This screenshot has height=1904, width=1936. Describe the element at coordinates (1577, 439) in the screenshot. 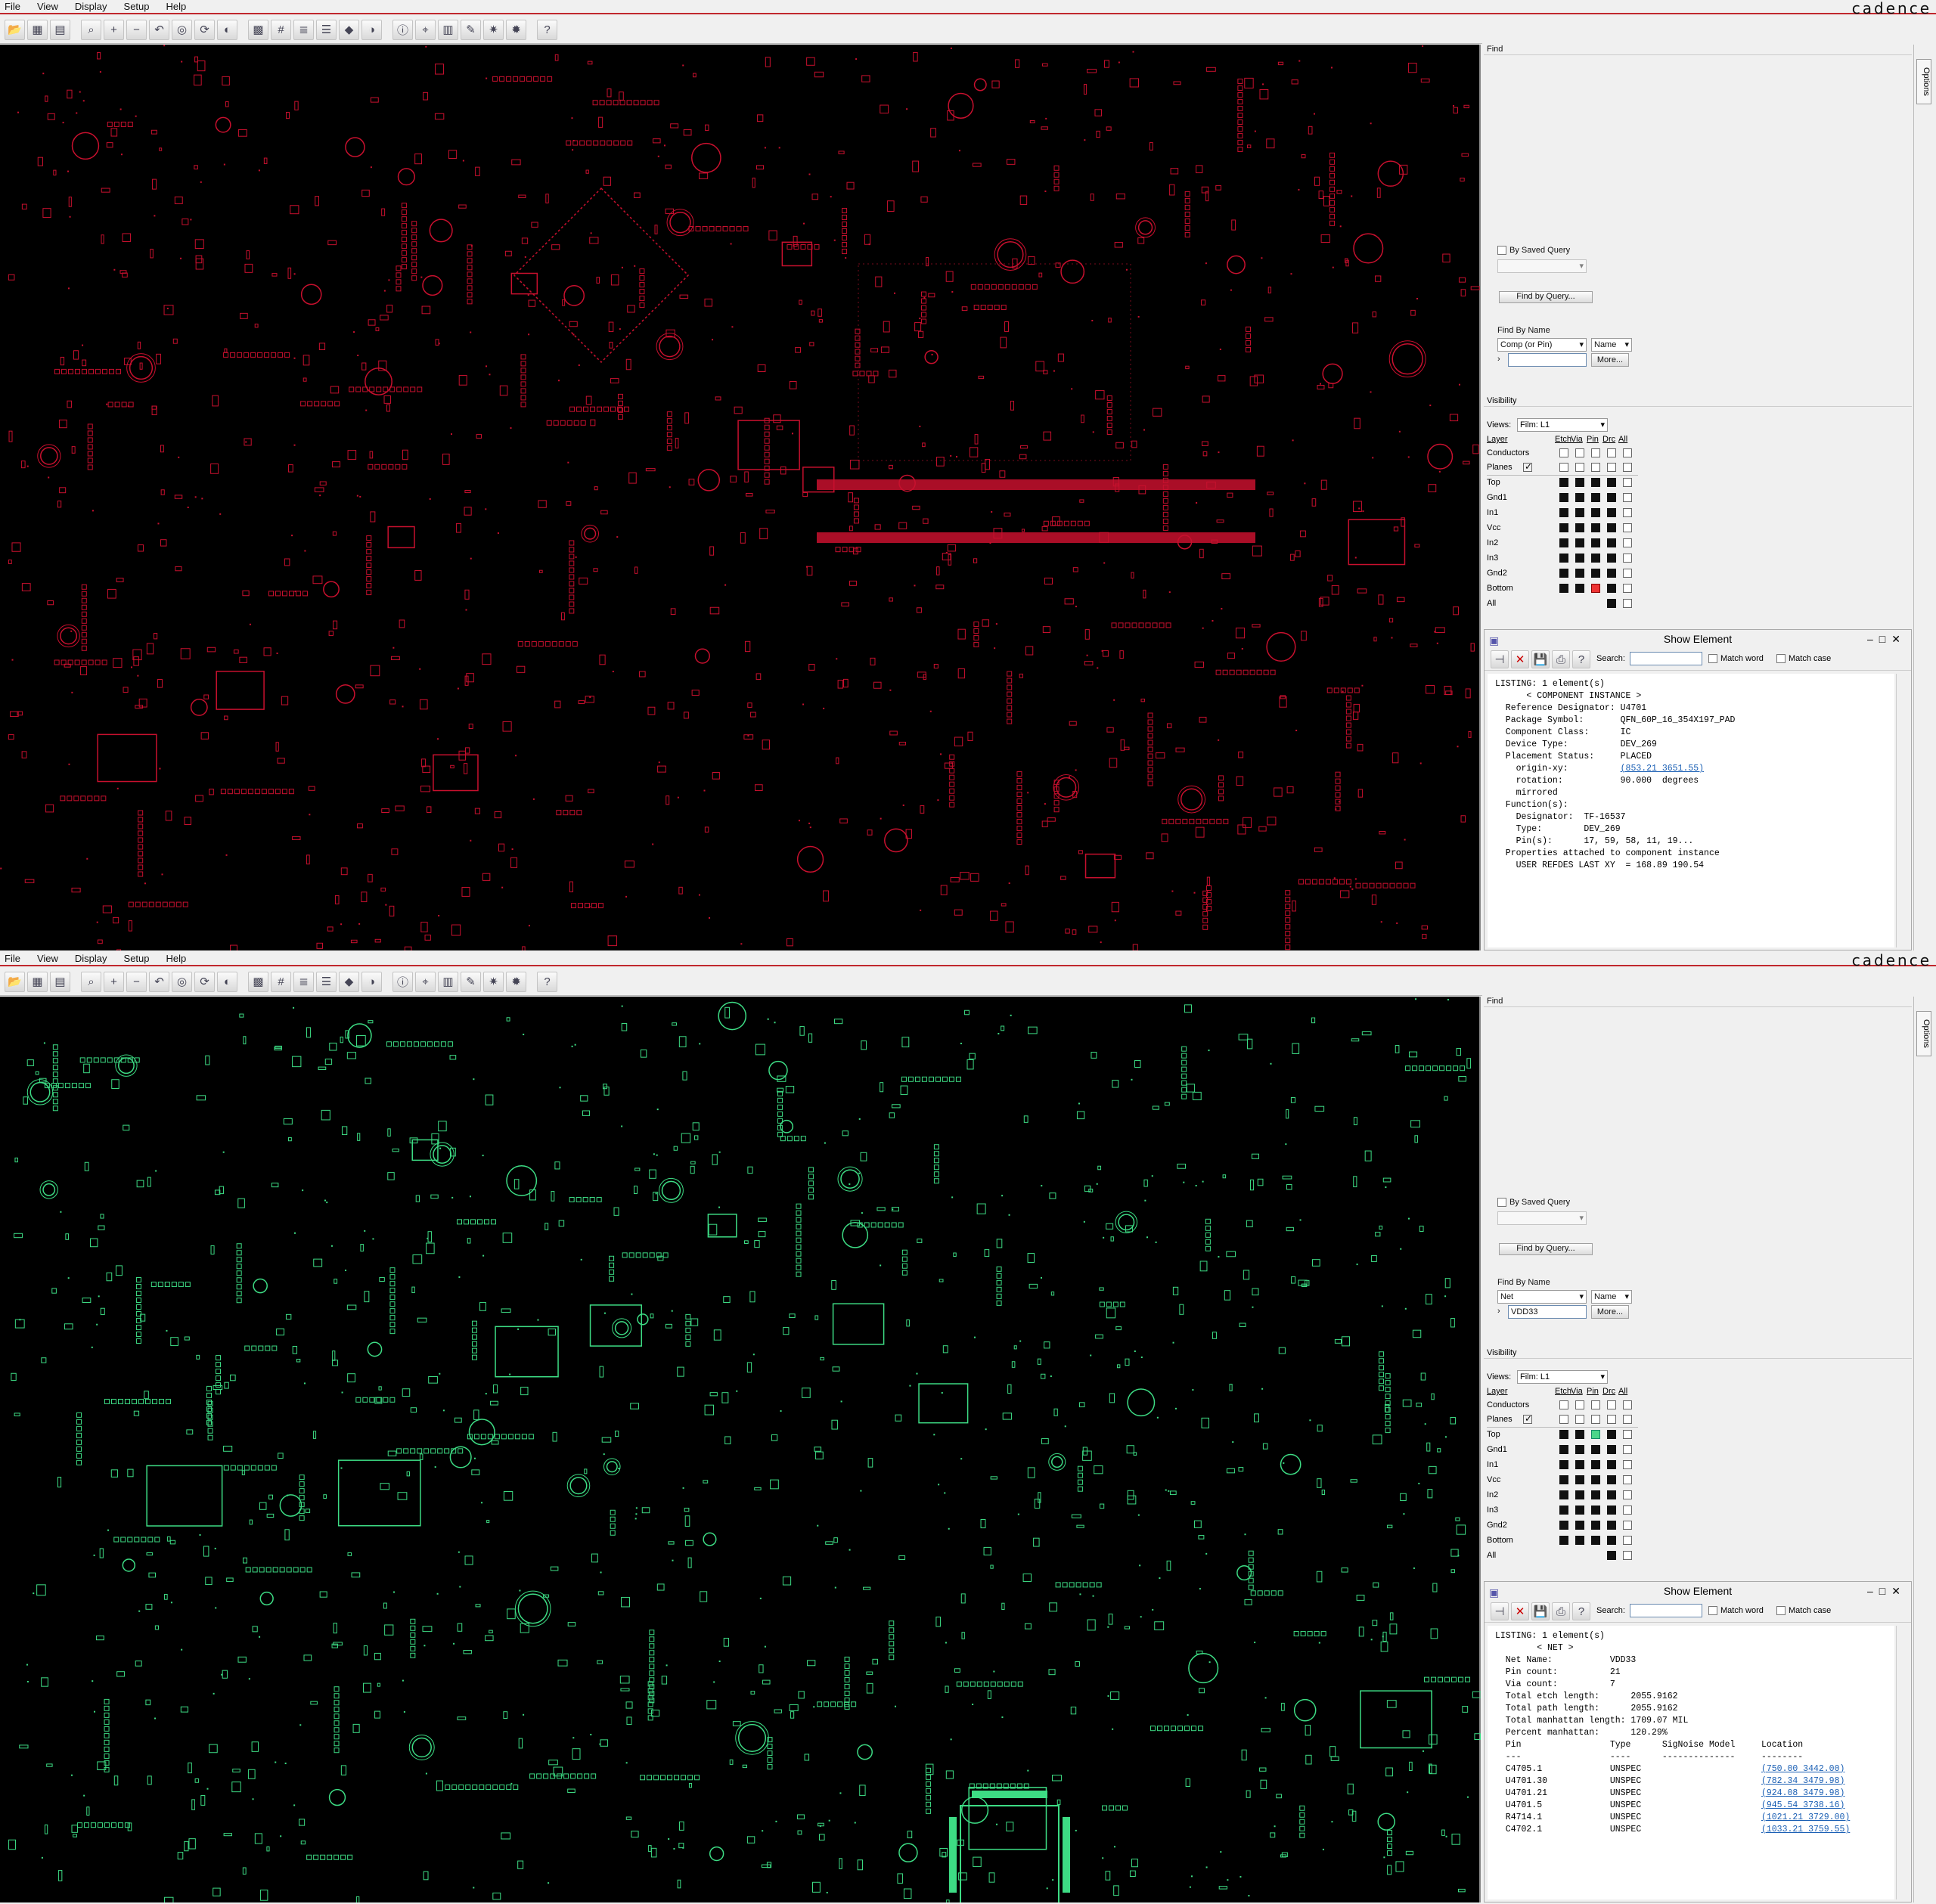

I see `col-via: Via` at that location.